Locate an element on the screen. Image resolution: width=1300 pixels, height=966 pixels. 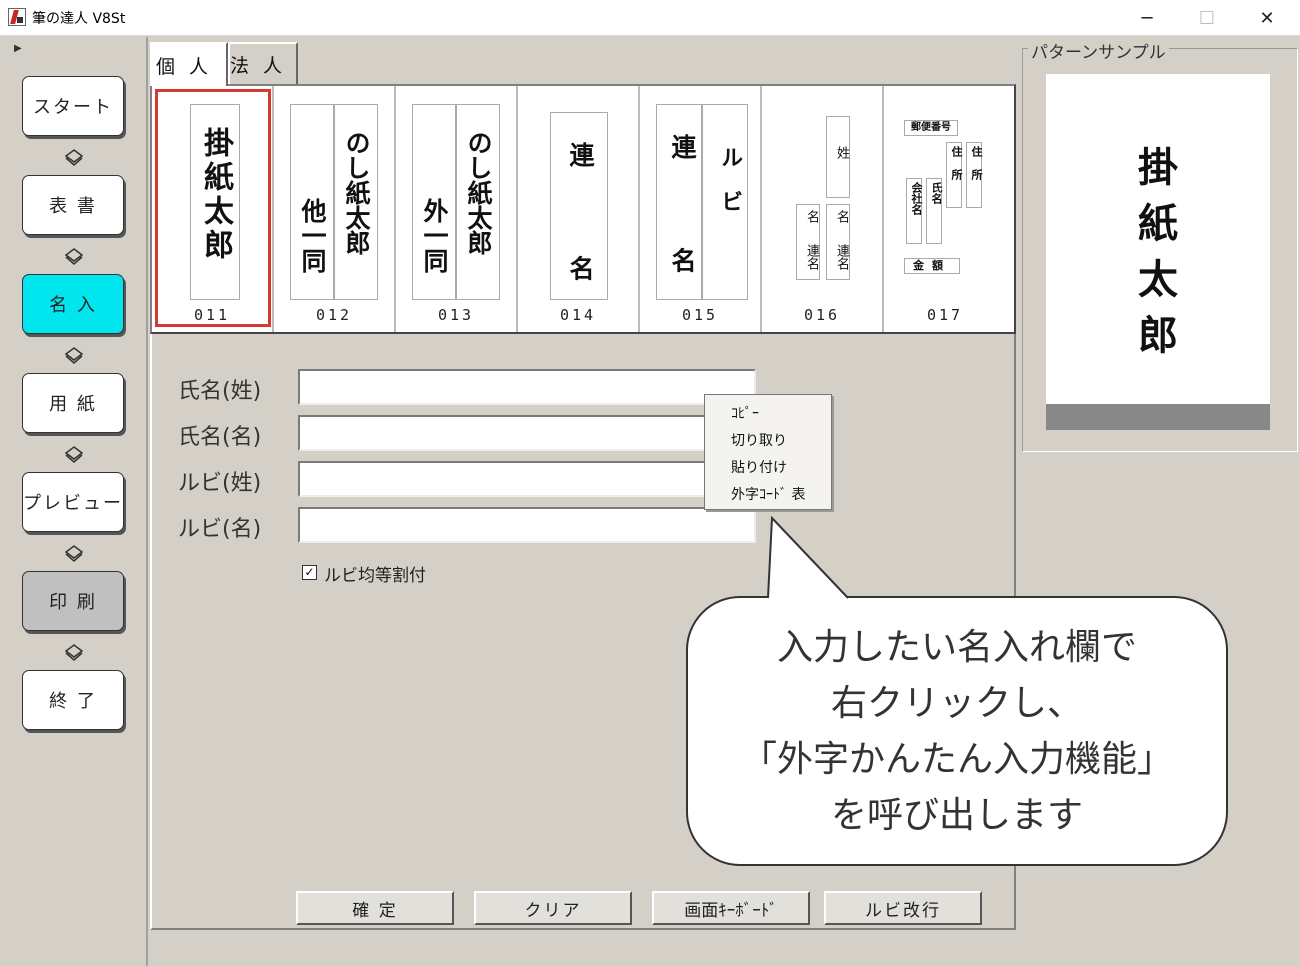
clear-button: クリア is located at coordinates (553, 908).